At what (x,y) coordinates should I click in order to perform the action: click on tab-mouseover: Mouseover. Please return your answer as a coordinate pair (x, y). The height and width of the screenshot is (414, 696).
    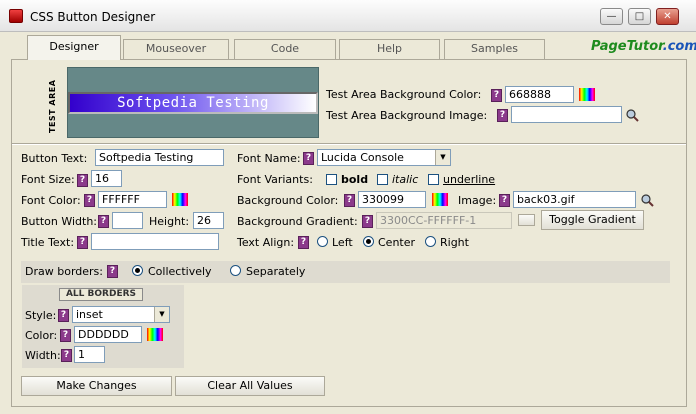
    Looking at the image, I should click on (176, 49).